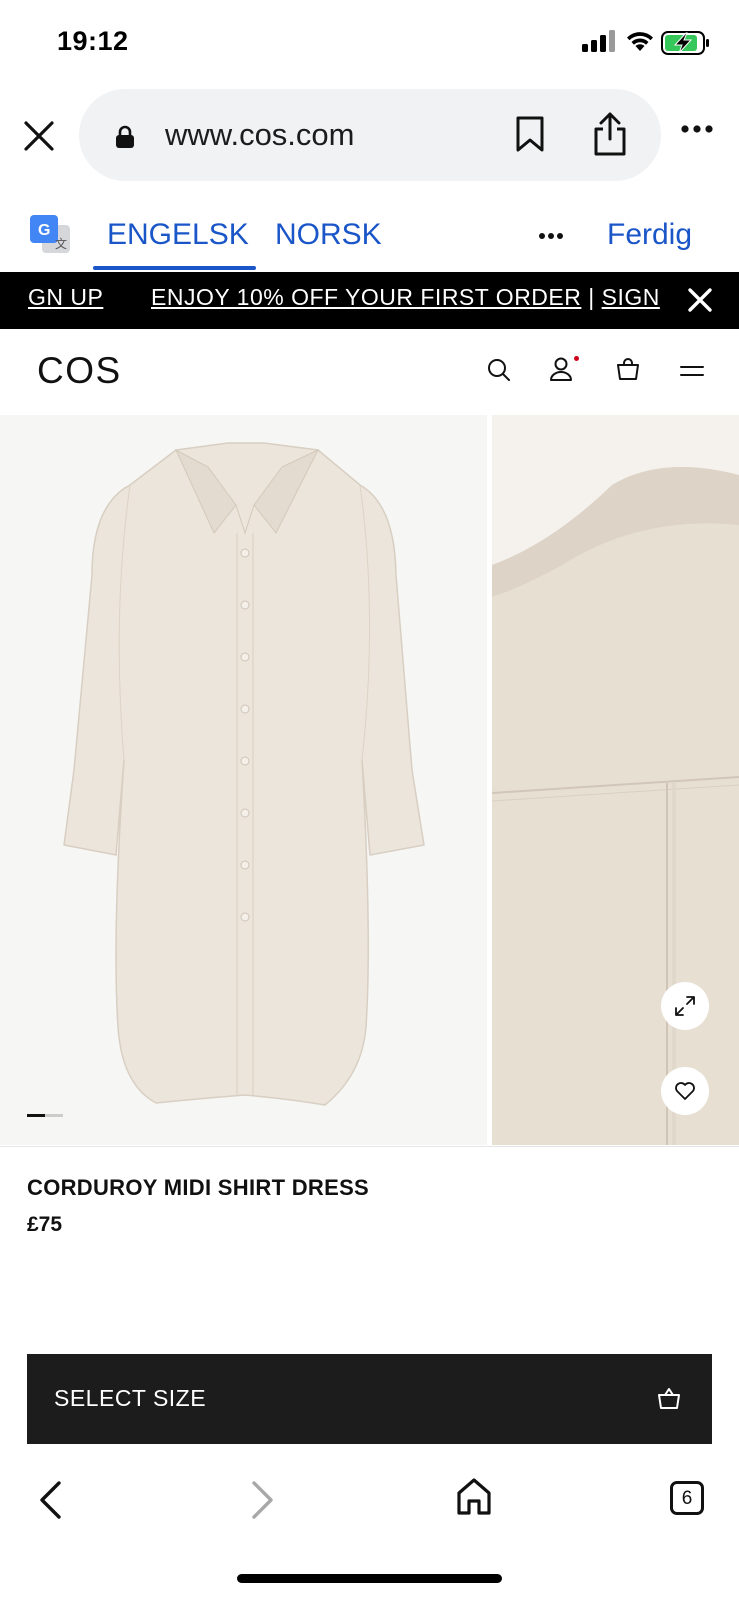 The width and height of the screenshot is (739, 1600). I want to click on signup-link-fragment: GN UP, so click(65, 297).